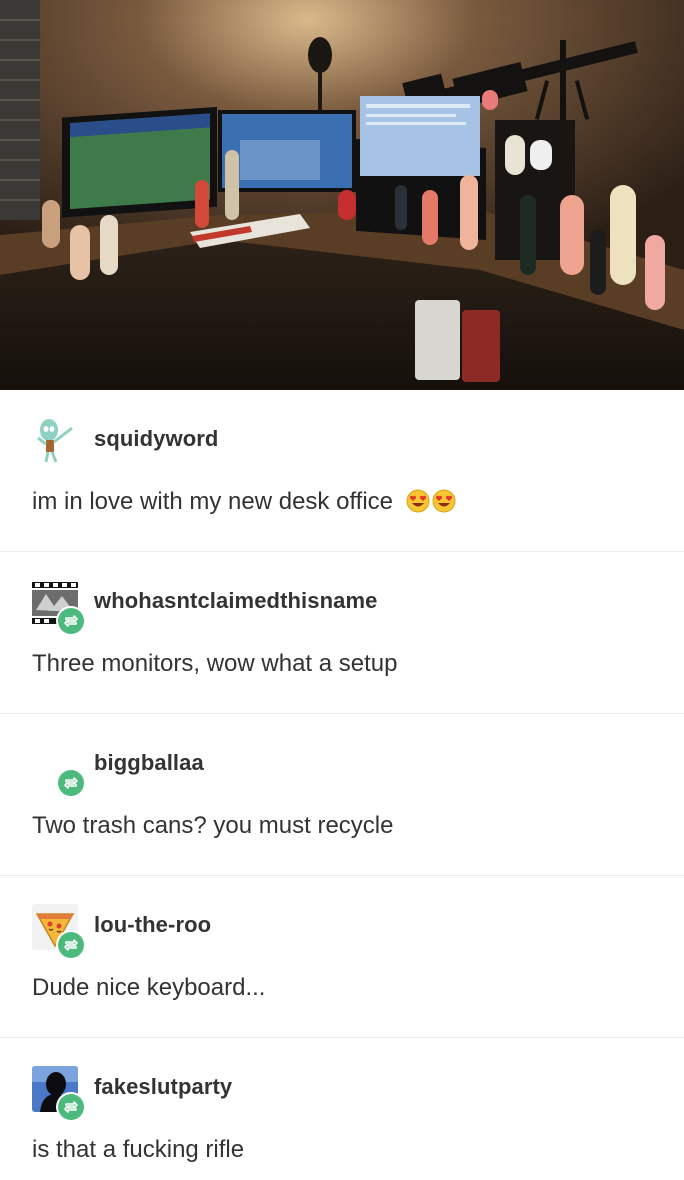 The height and width of the screenshot is (1180, 684). I want to click on emoji-row, so click(432, 504).